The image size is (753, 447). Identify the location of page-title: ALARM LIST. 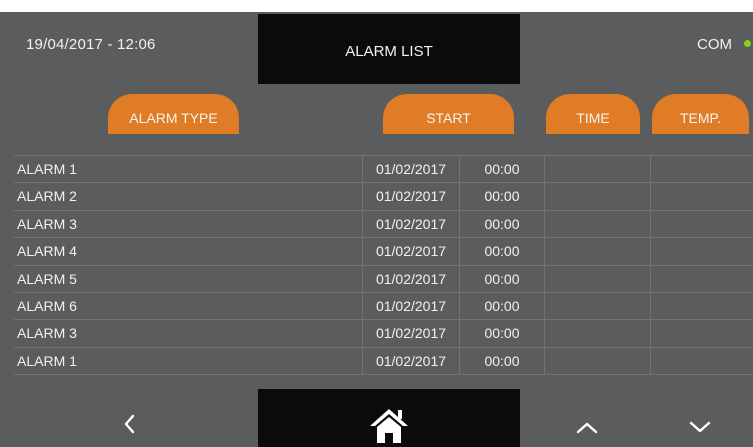
(389, 51).